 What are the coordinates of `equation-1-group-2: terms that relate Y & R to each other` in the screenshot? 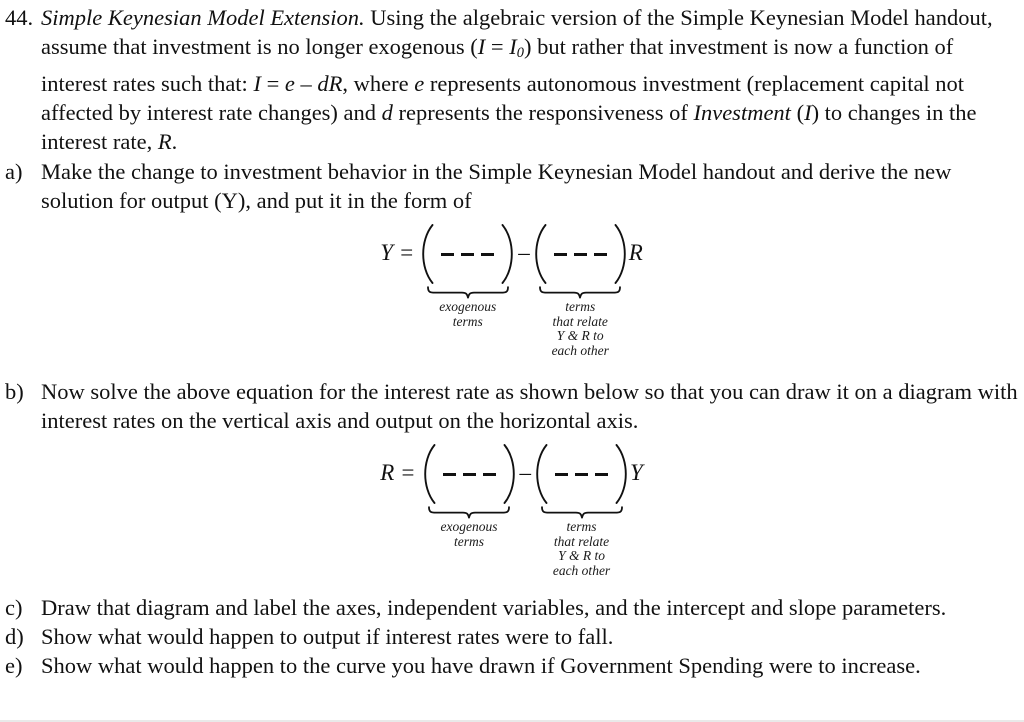 It's located at (580, 290).